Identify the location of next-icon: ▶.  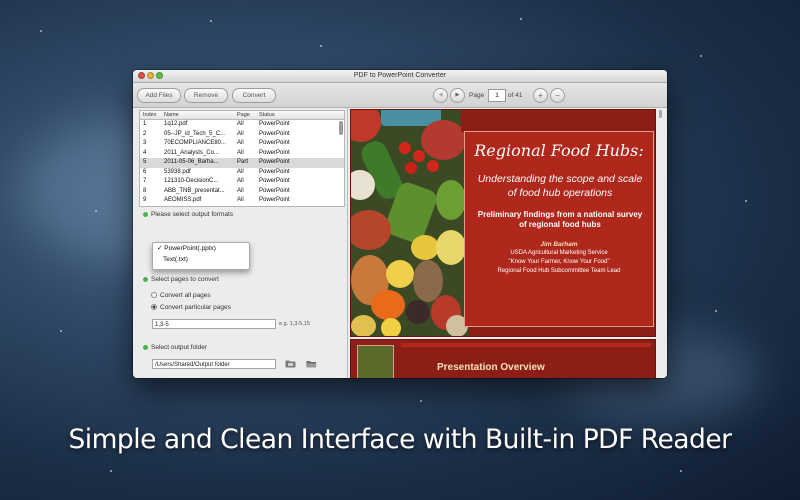
(457, 95).